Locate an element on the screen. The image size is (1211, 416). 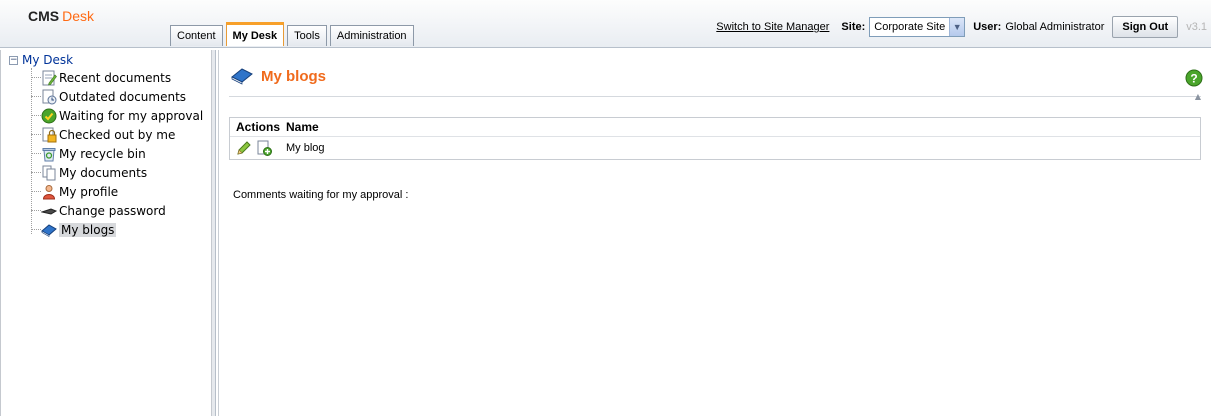
tree-item-label: My recycle bin is located at coordinates (102, 153).